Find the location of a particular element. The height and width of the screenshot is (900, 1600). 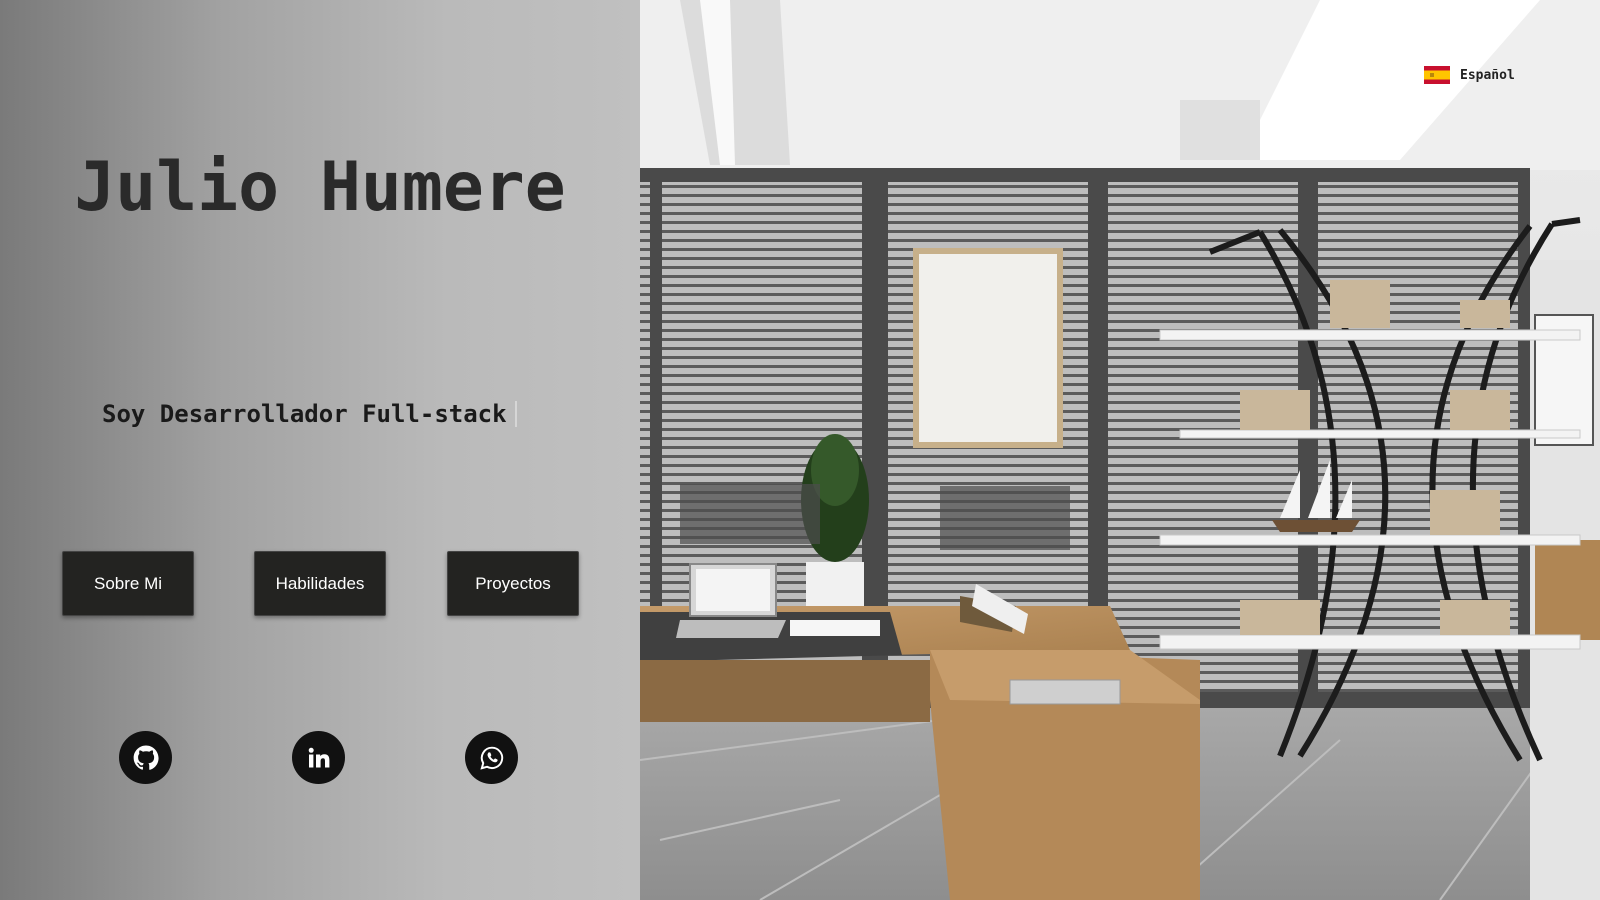

github-icon is located at coordinates (146, 757).